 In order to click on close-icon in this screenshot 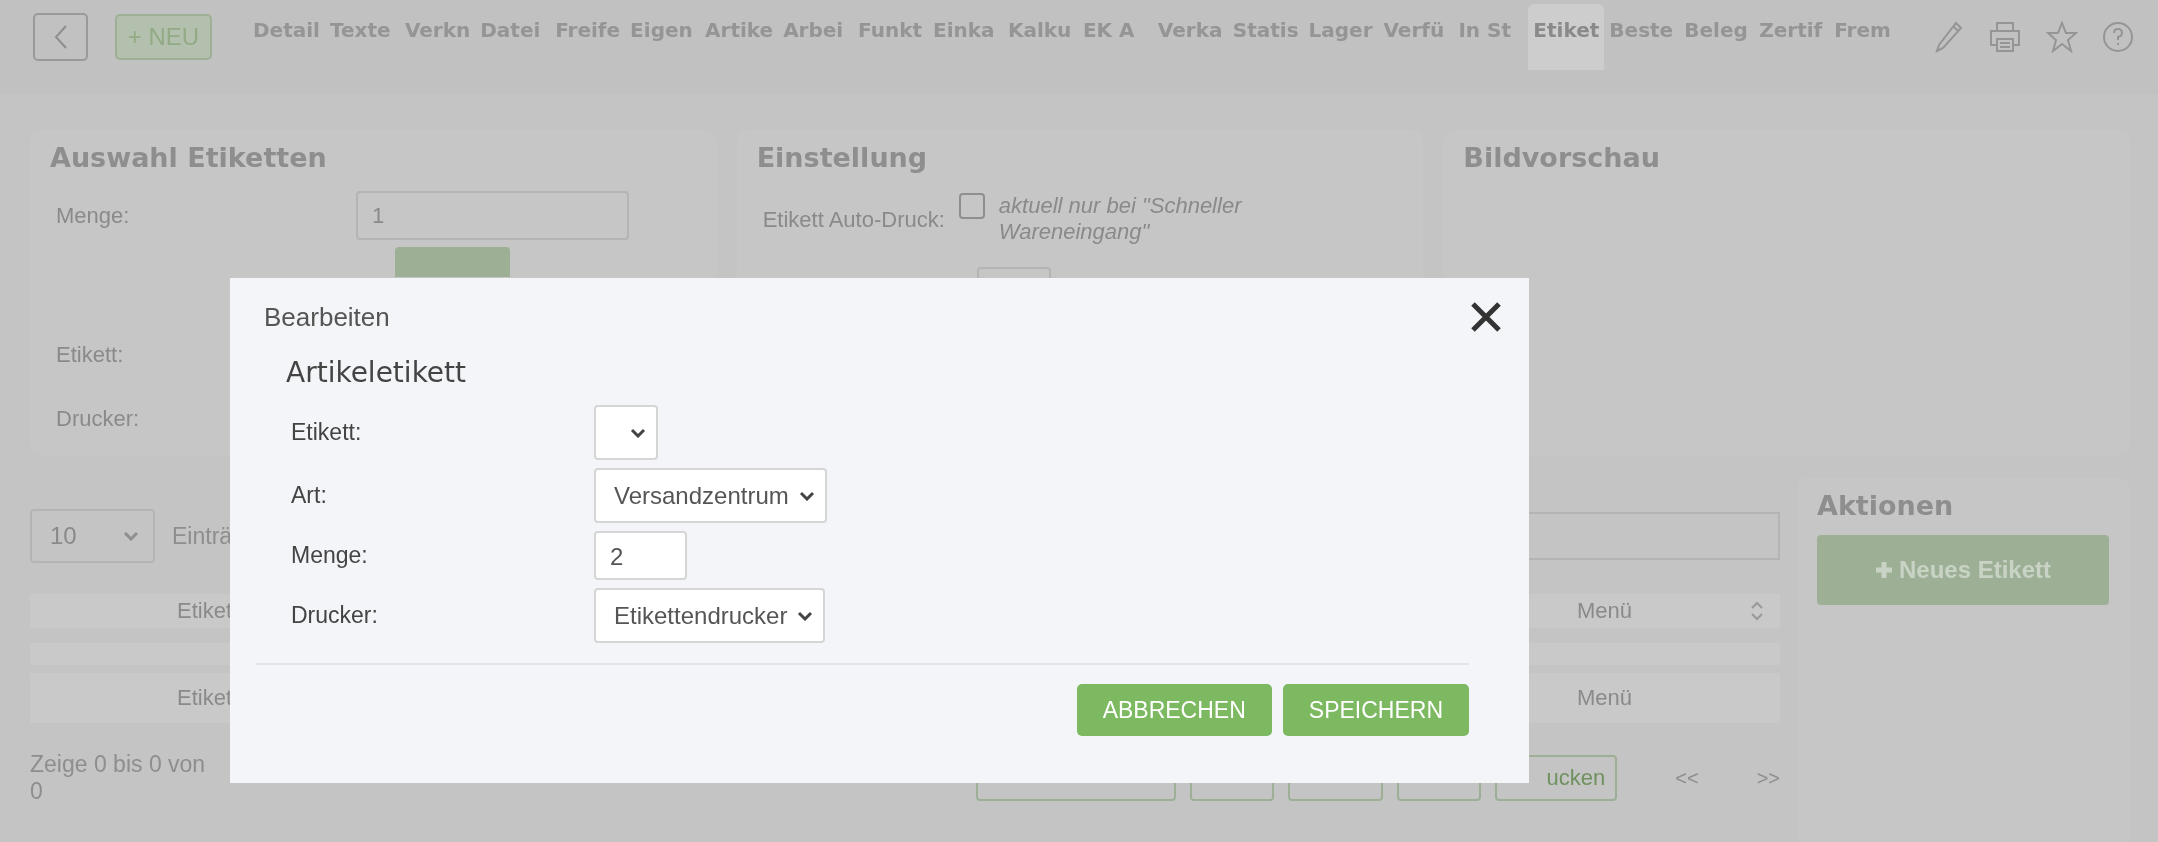, I will do `click(1486, 317)`.